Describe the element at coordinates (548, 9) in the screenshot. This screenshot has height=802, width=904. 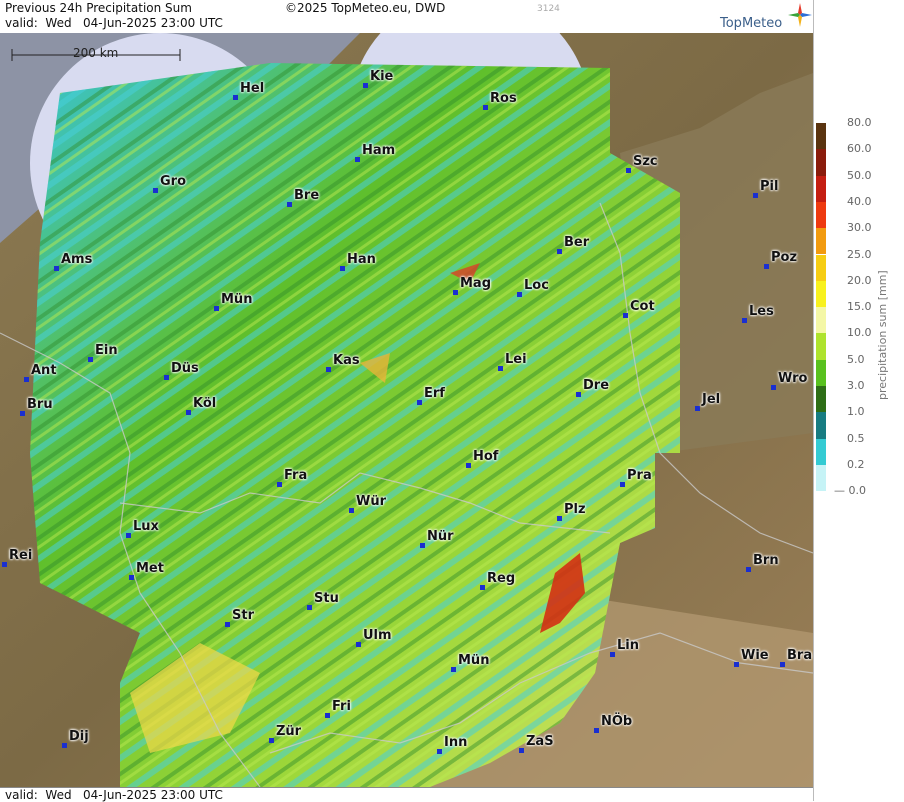
I see `product-code: 3124` at that location.